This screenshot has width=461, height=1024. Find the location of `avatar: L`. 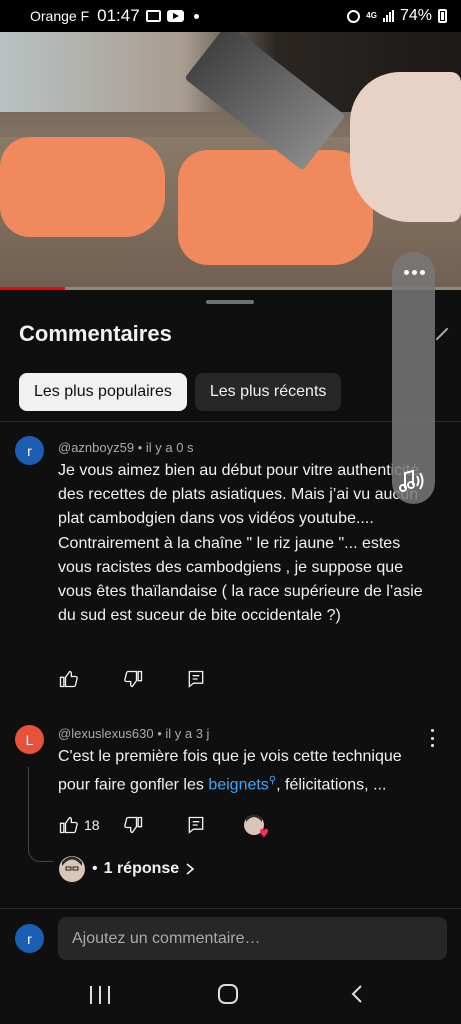

avatar: L is located at coordinates (29, 739).